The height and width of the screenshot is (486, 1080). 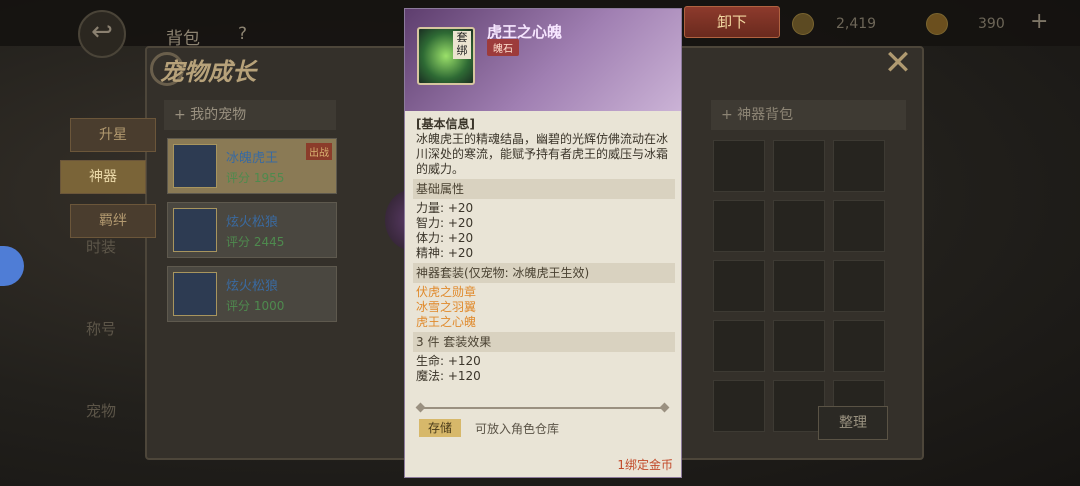 I want to click on pet-score: 评分 2445, so click(x=255, y=242).